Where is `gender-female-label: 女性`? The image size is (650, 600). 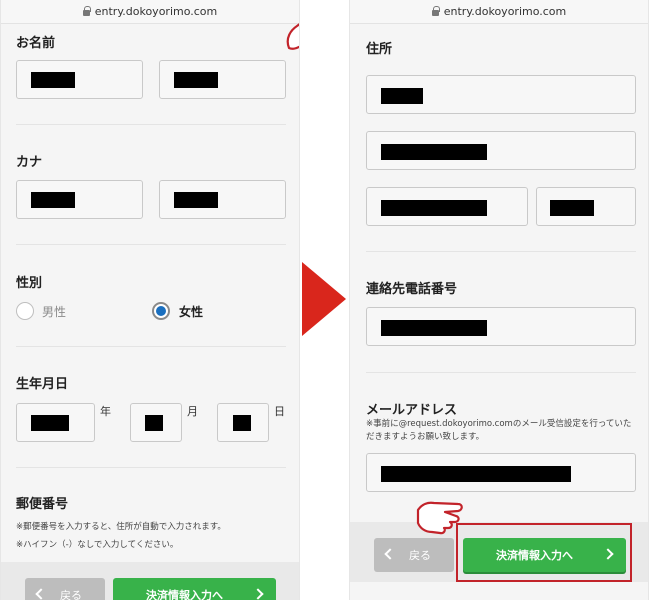
gender-female-label: 女性 is located at coordinates (191, 312).